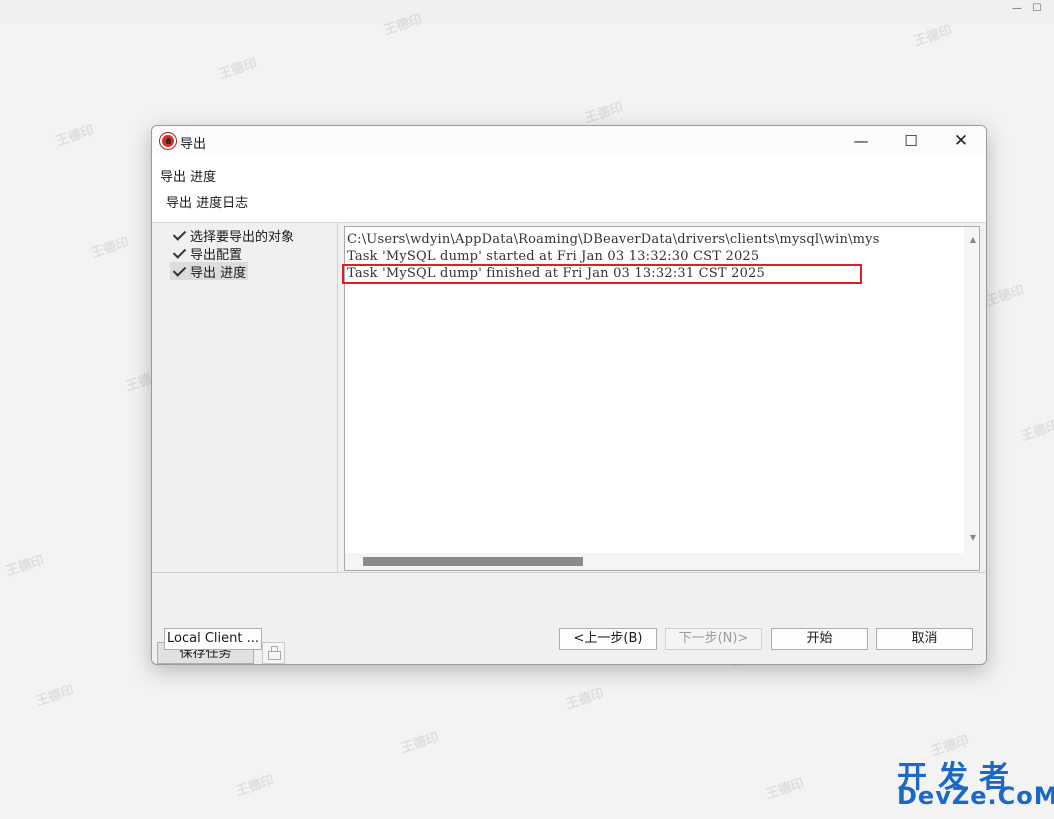 This screenshot has width=1054, height=819. What do you see at coordinates (569, 141) in the screenshot?
I see `dialog-titlebar: 导出 — ☐ ✕` at bounding box center [569, 141].